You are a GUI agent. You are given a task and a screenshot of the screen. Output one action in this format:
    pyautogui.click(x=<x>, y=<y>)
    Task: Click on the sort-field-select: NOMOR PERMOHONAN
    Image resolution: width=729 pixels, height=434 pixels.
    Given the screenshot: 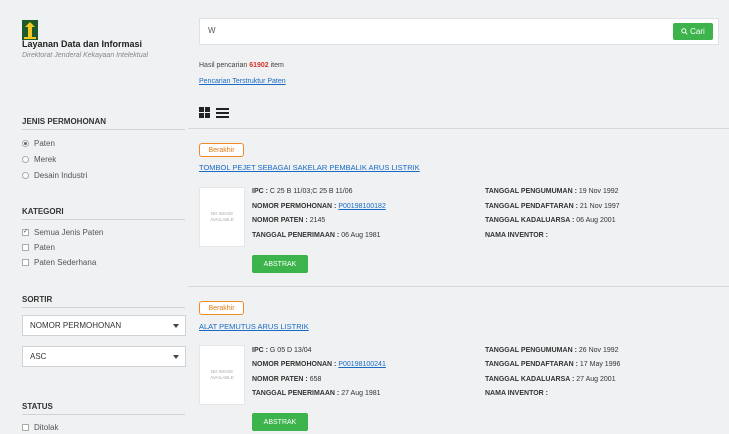 What is the action you would take?
    pyautogui.click(x=104, y=325)
    